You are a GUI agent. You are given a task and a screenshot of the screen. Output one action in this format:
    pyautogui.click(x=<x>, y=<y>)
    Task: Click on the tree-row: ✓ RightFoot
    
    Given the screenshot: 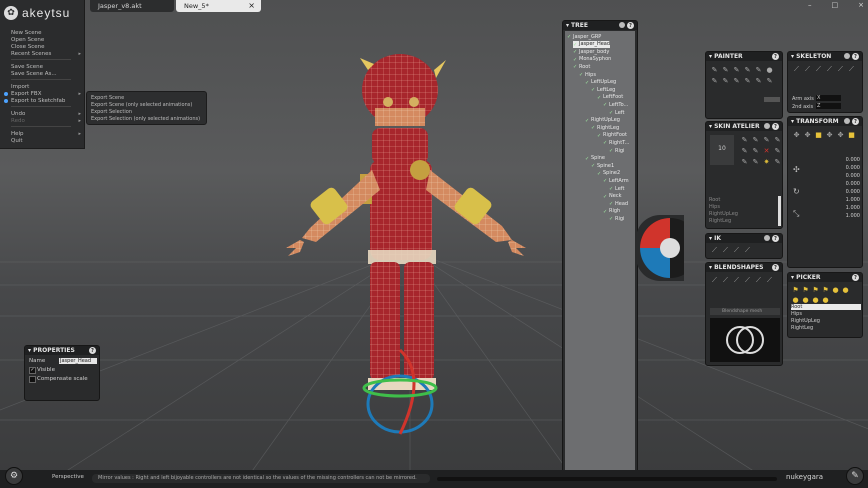 What is the action you would take?
    pyautogui.click(x=612, y=135)
    